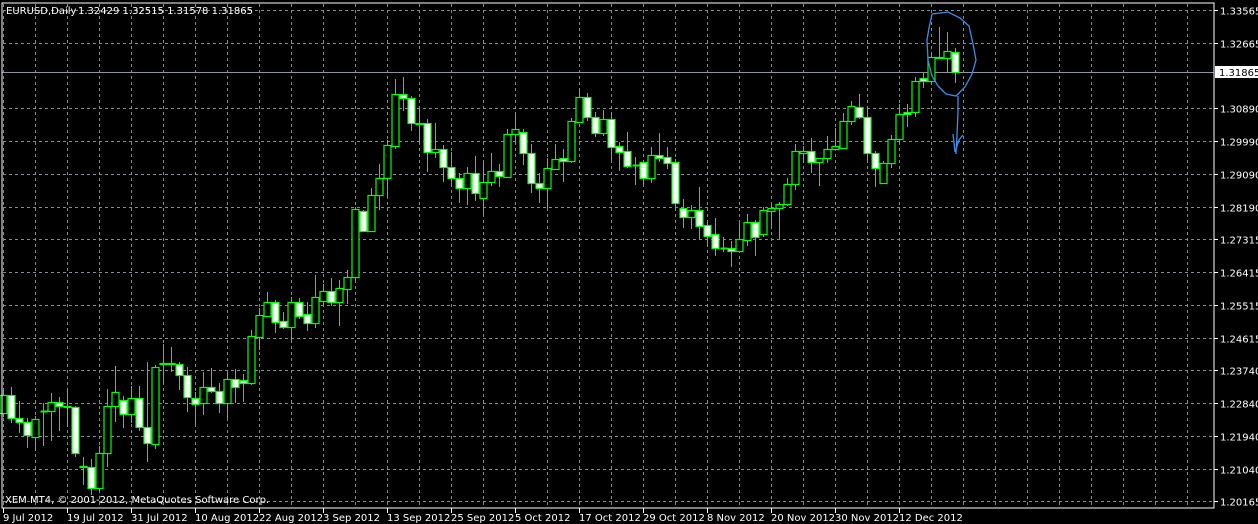 The image size is (1258, 524). What do you see at coordinates (1239, 176) in the screenshot?
I see `y-tick-label: 1.29090` at bounding box center [1239, 176].